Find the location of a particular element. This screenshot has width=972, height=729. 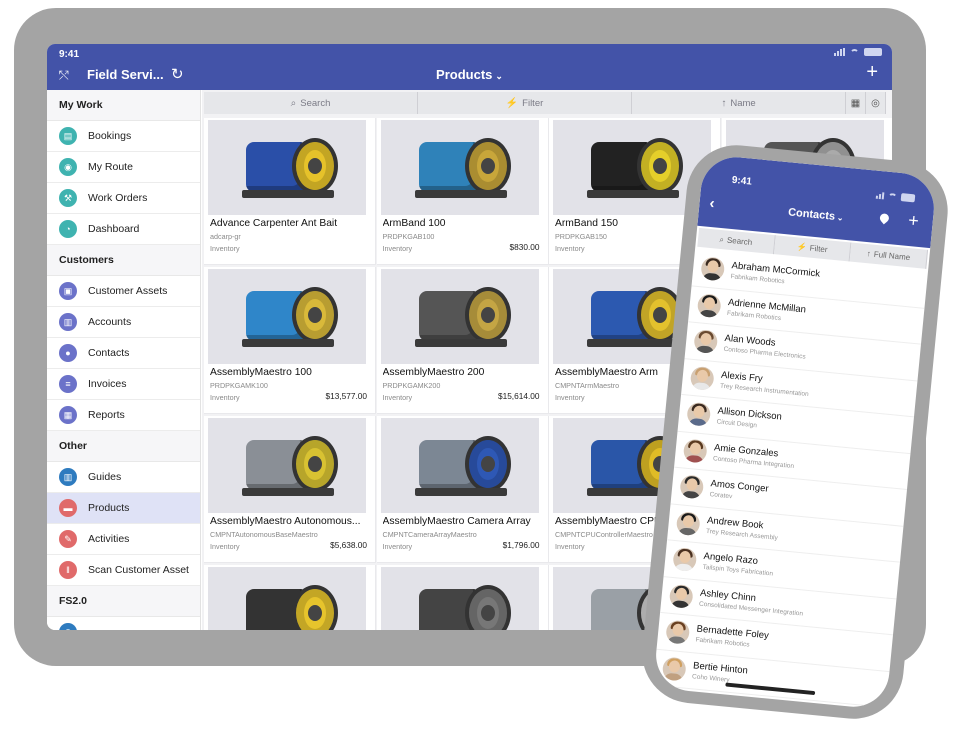

product-name: ArmBand 100 is located at coordinates (464, 223).